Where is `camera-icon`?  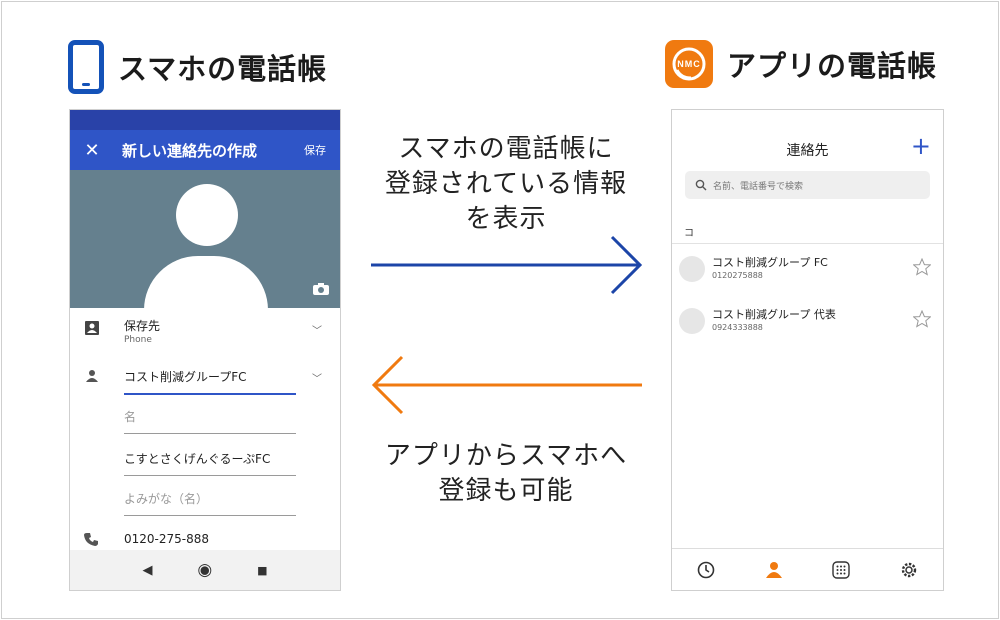
camera-icon is located at coordinates (321, 289).